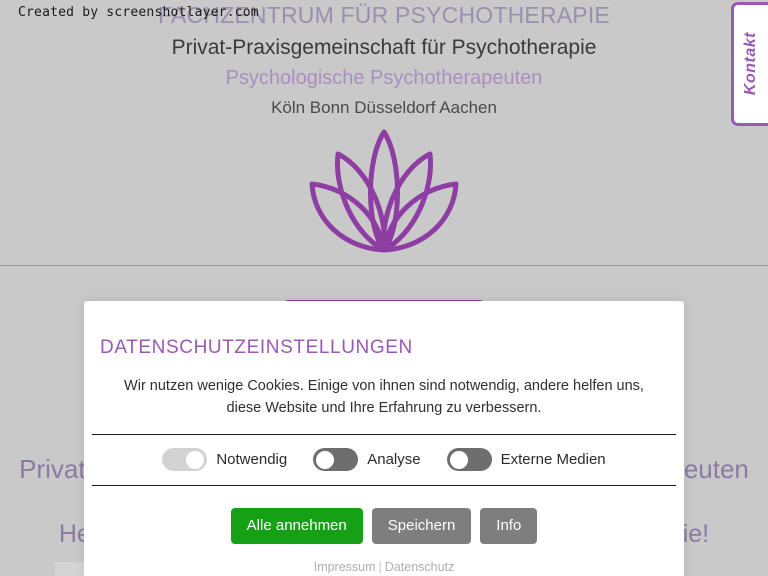 This screenshot has height=576, width=768. I want to click on consent-option-necessary: Notwendig, so click(224, 459).